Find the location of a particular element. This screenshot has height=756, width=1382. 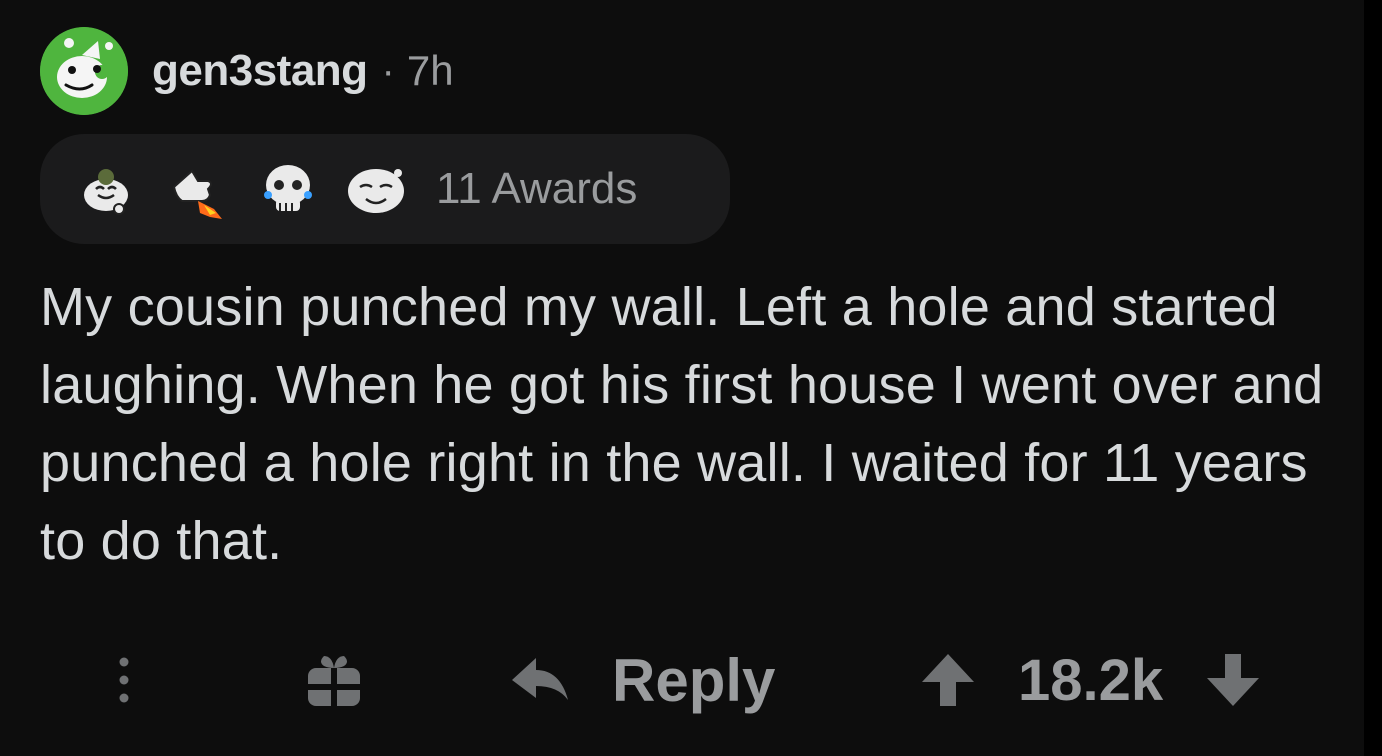

comment-header: gen3stang · 7h is located at coordinates (247, 71).